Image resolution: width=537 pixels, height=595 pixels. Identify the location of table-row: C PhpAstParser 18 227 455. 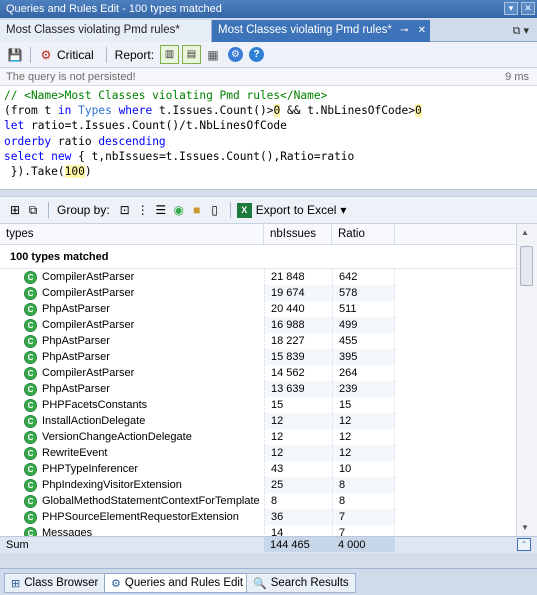
(258, 341).